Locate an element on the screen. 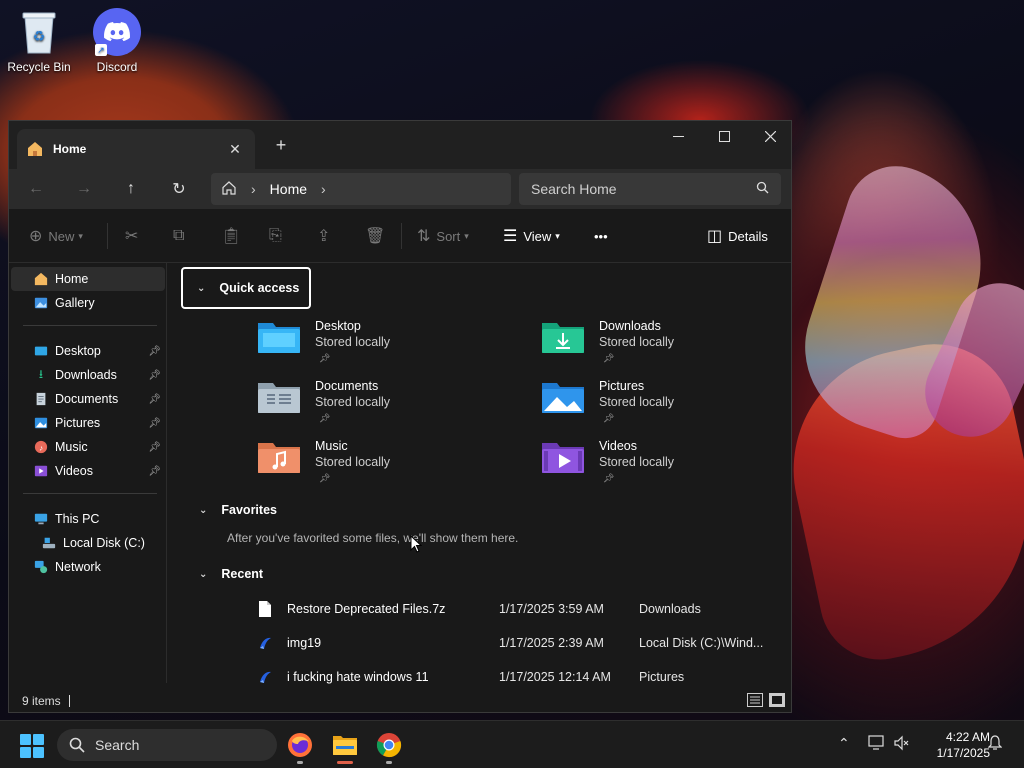 The height and width of the screenshot is (768, 1024). desktop-icon-recycle-bin: ♻ Recycle Bin is located at coordinates (39, 41).